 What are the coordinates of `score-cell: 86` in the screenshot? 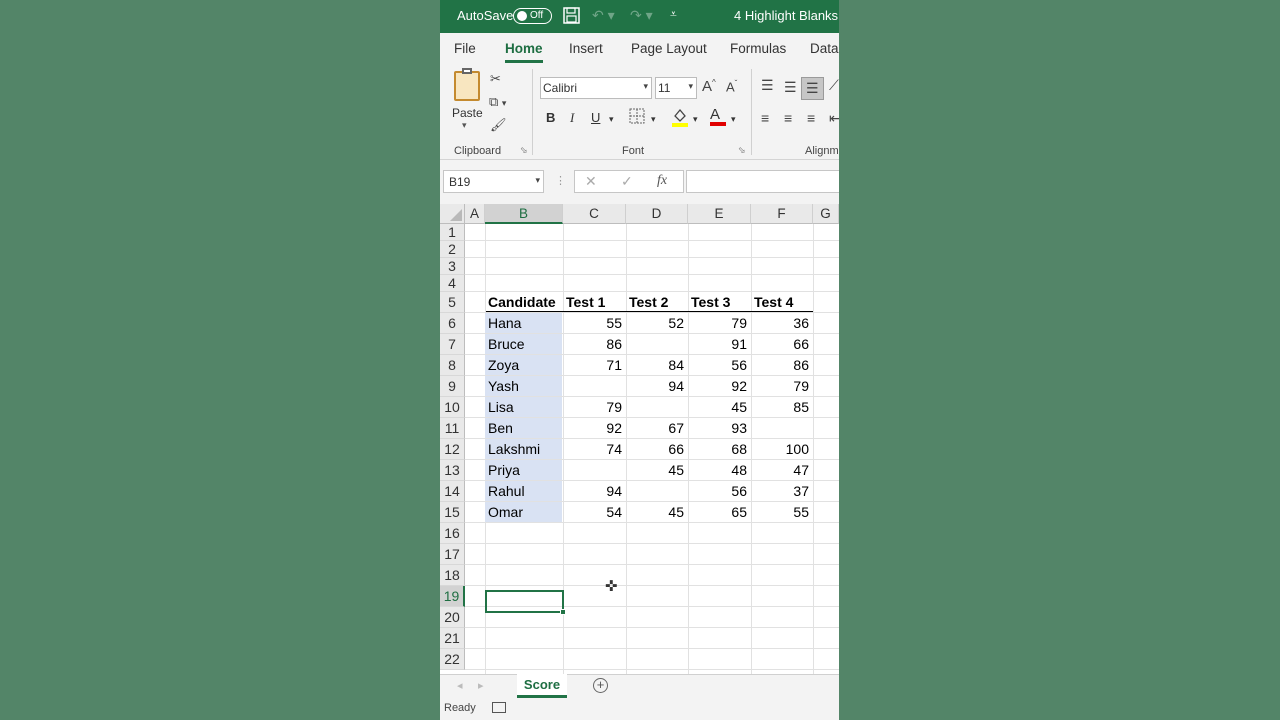 It's located at (594, 344).